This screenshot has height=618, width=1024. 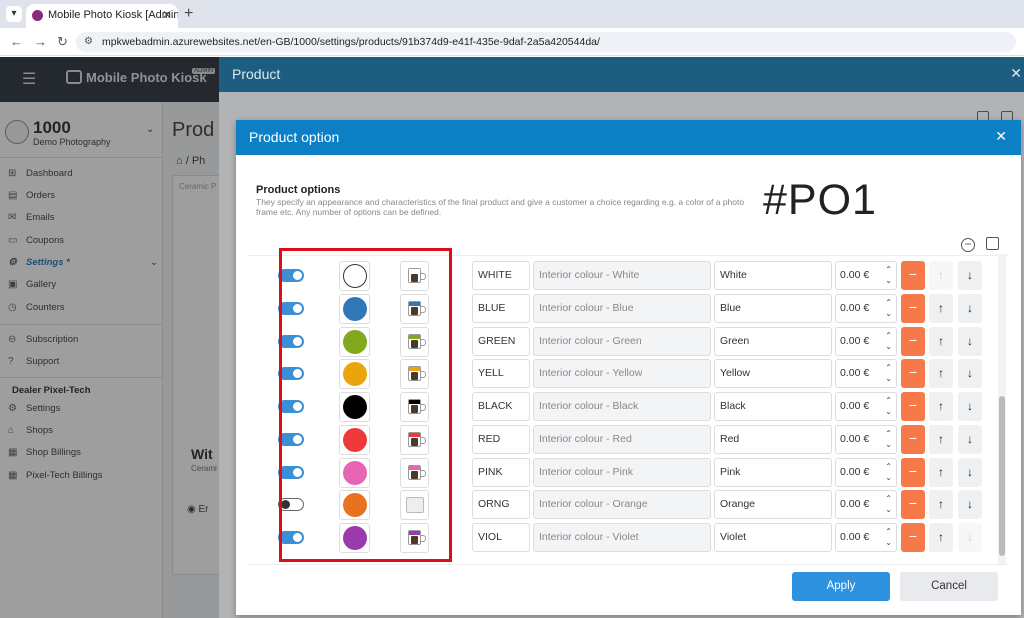 What do you see at coordinates (167, 15) in the screenshot?
I see `tab-close-icon: ✕` at bounding box center [167, 15].